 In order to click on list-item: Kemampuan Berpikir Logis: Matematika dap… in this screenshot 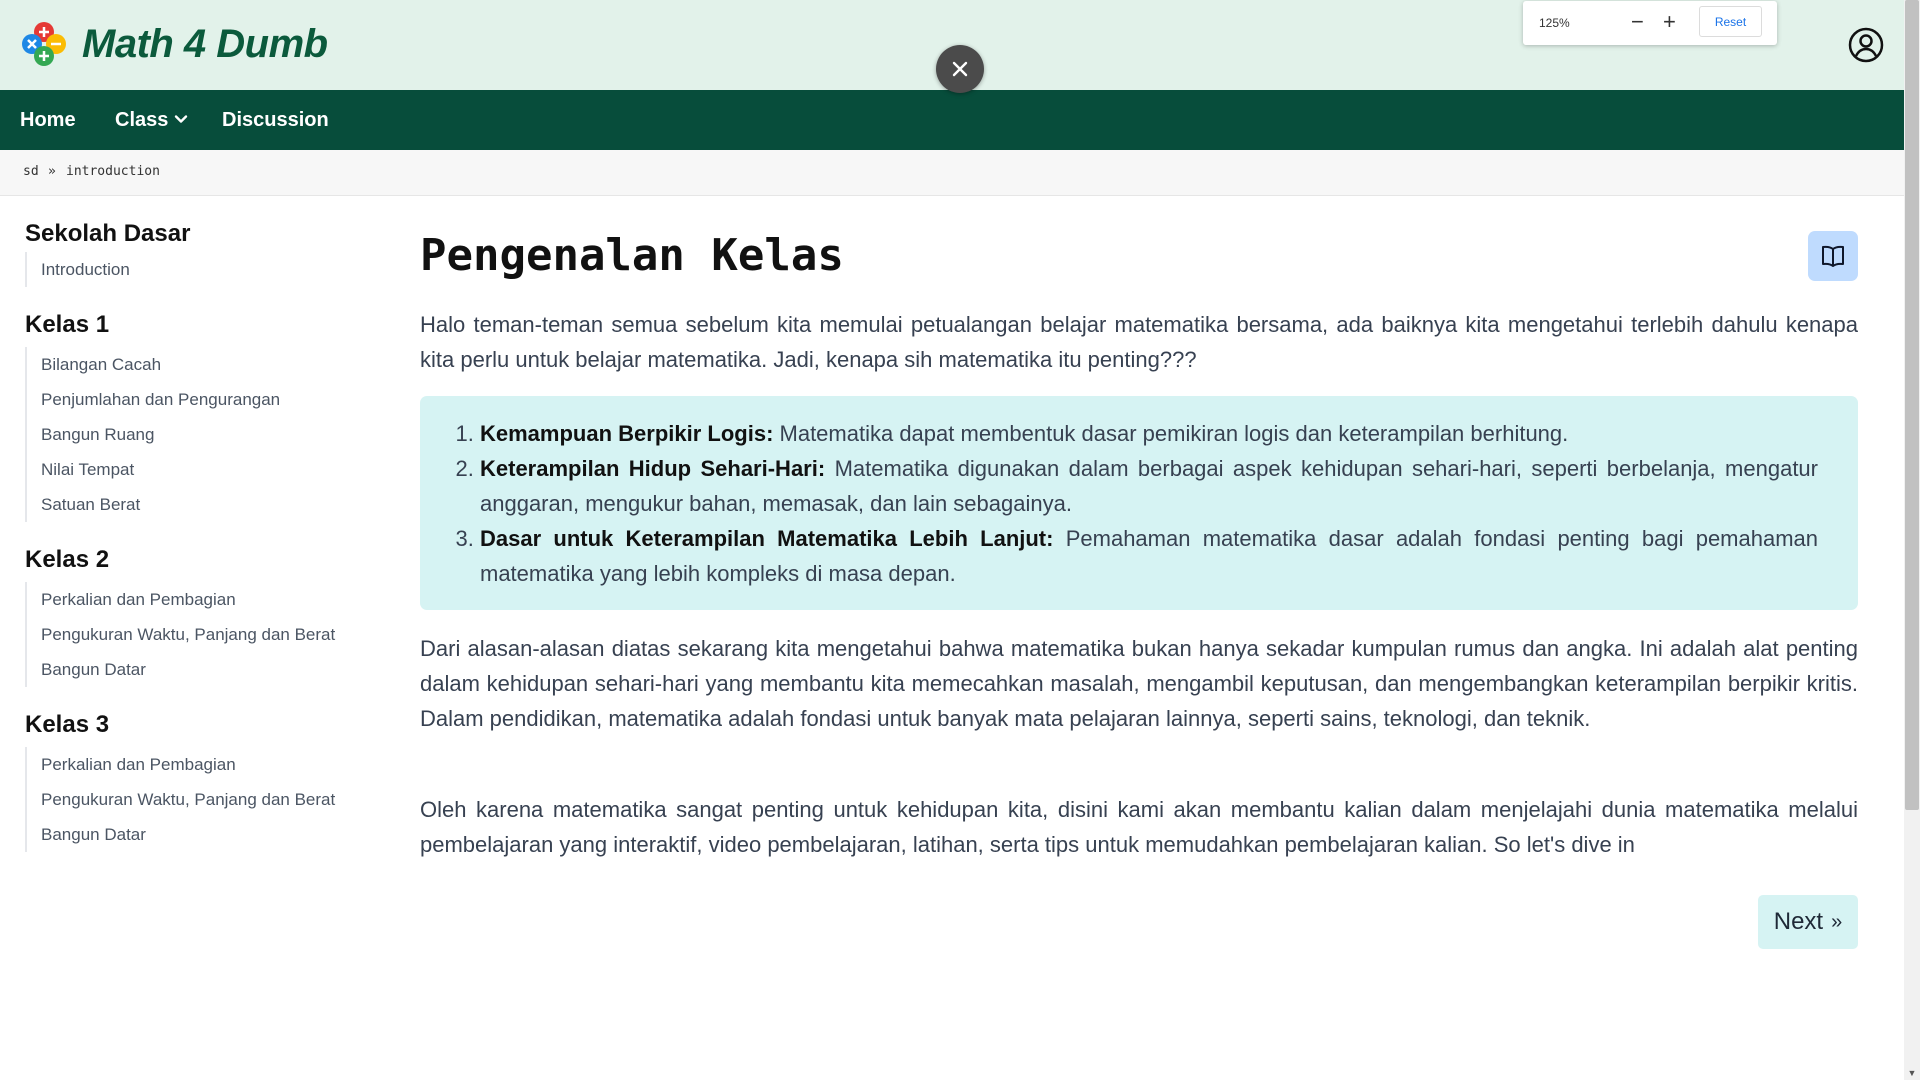, I will do `click(1149, 433)`.